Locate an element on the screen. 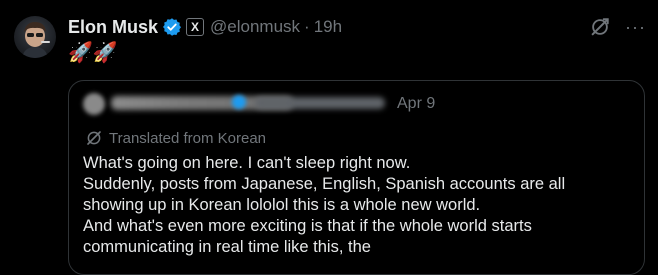 The width and height of the screenshot is (658, 275). x-affiliation-icon: X is located at coordinates (195, 27).